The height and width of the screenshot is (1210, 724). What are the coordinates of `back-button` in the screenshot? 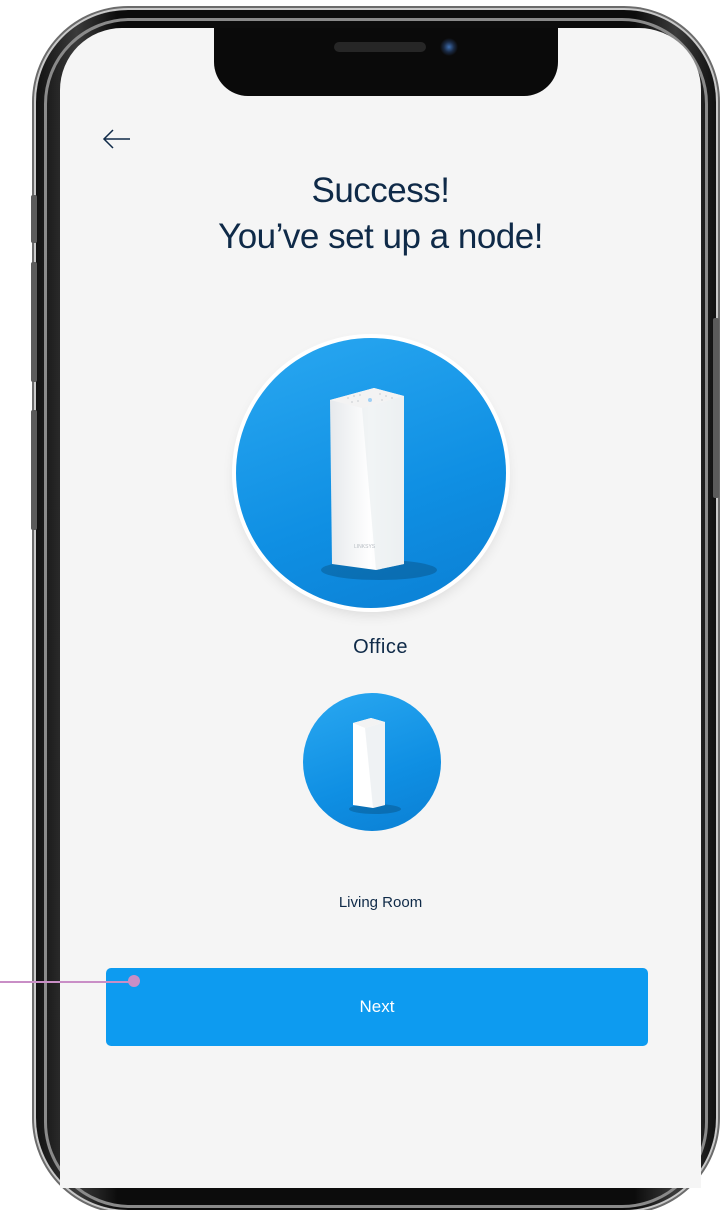 It's located at (117, 139).